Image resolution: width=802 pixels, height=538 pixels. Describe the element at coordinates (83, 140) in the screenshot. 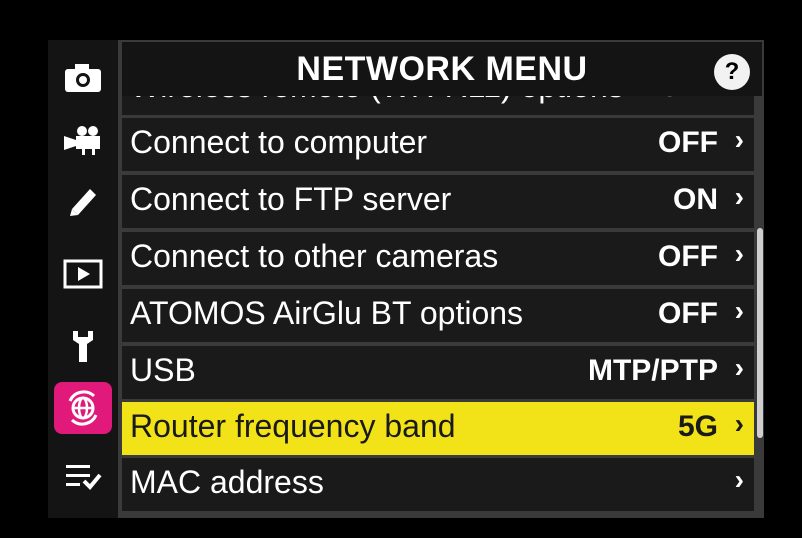

I see `movie-camera-icon` at that location.